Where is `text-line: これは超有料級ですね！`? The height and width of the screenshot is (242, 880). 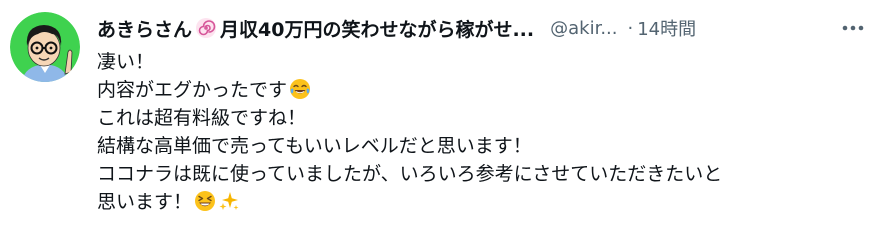 text-line: これは超有料級ですね！ is located at coordinates (481, 118).